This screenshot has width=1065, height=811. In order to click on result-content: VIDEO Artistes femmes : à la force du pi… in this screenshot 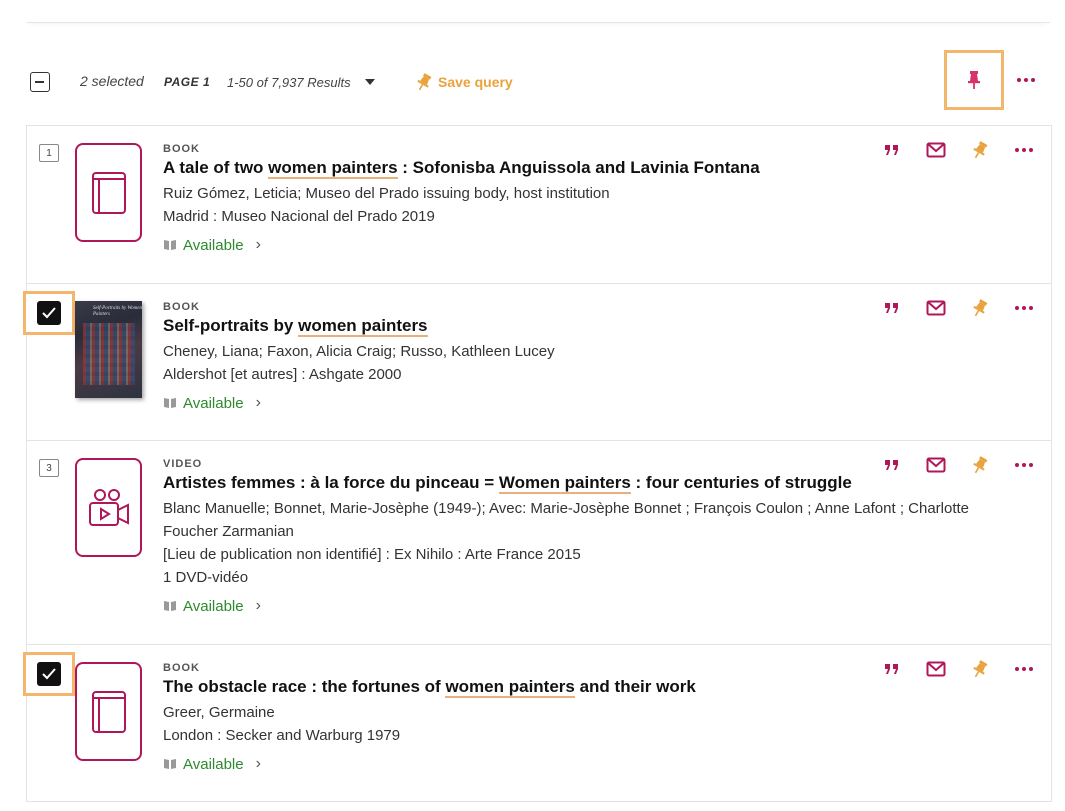, I will do `click(566, 536)`.